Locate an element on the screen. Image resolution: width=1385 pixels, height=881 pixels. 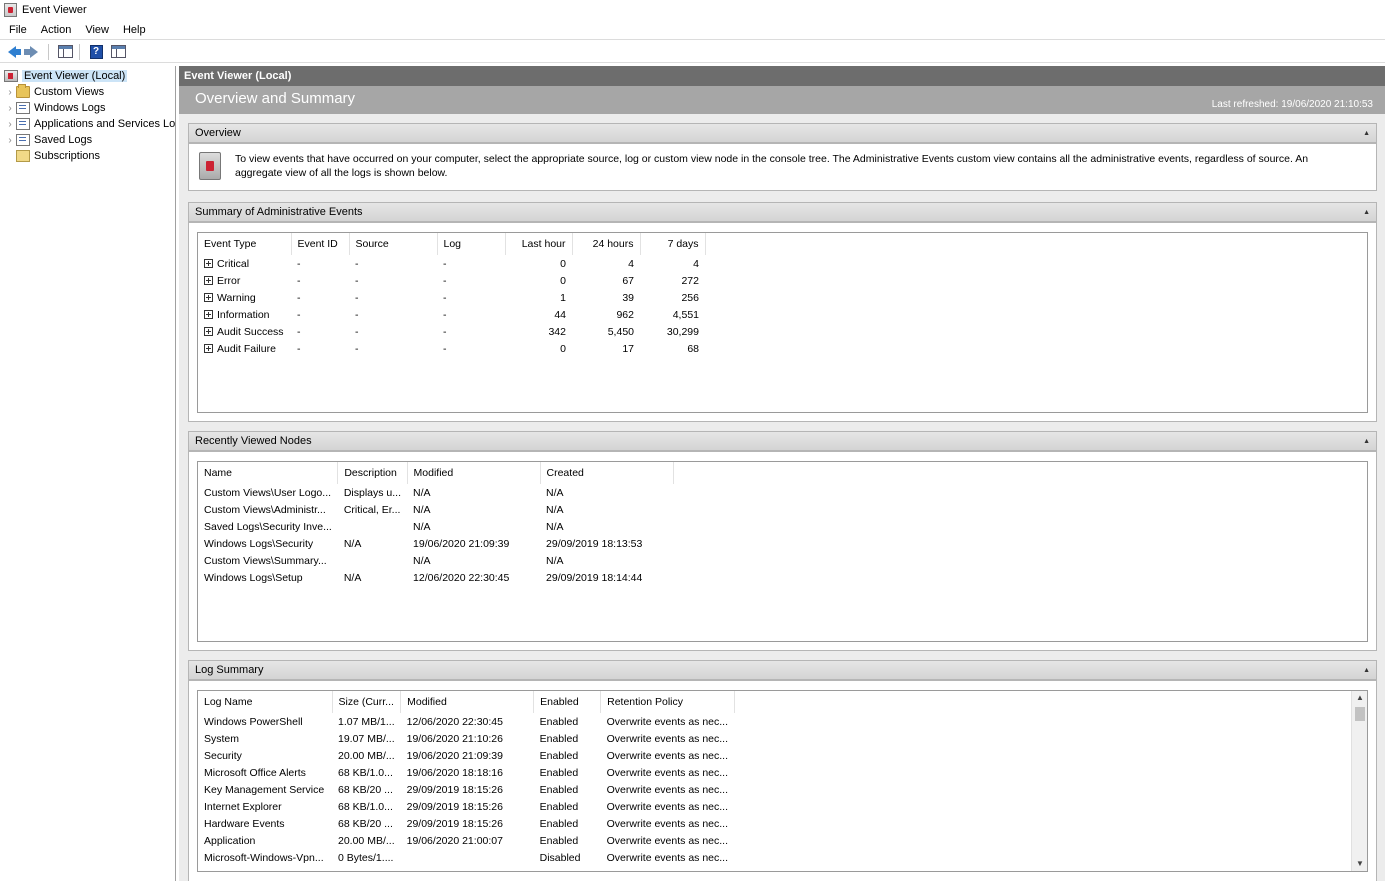
vertical-scrollbar: ▲ ▼ is located at coordinates (1359, 781).